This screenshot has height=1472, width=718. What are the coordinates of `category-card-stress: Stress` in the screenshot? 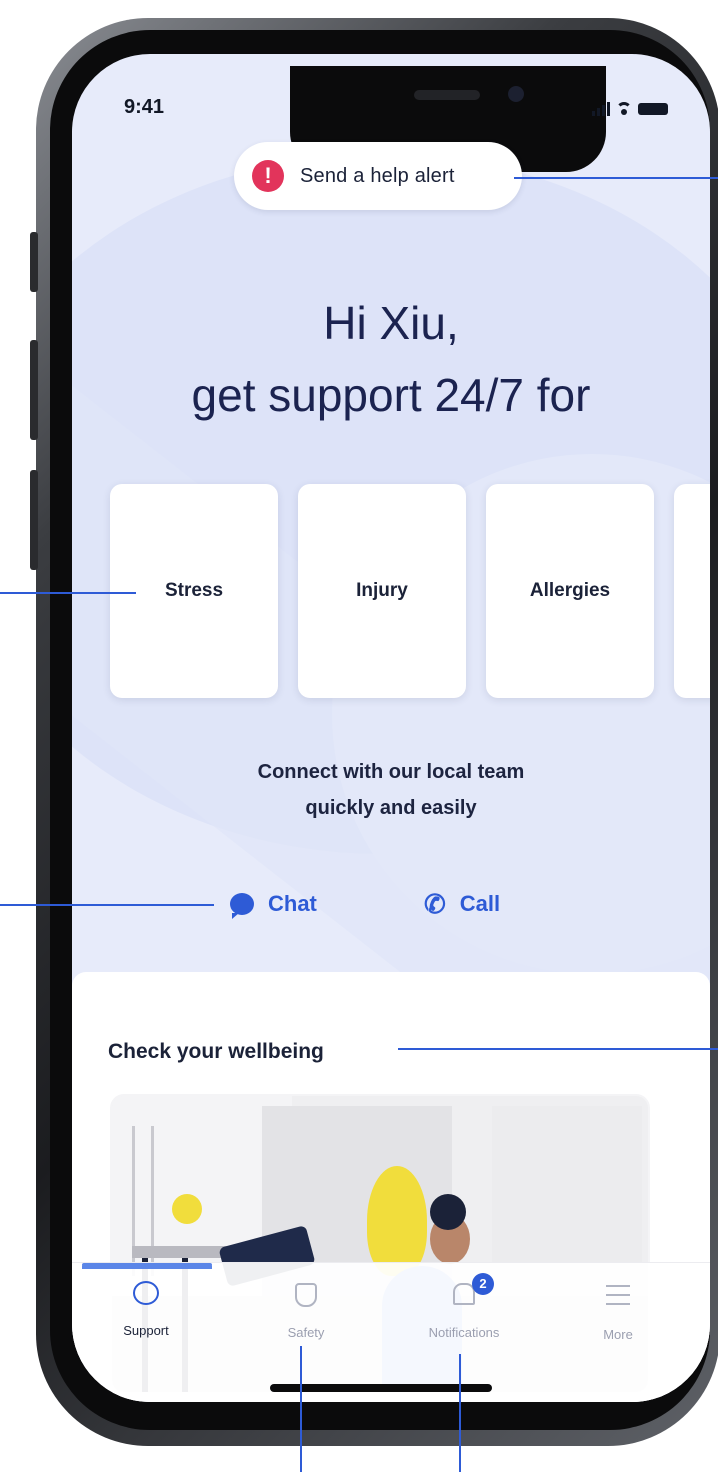 It's located at (194, 591).